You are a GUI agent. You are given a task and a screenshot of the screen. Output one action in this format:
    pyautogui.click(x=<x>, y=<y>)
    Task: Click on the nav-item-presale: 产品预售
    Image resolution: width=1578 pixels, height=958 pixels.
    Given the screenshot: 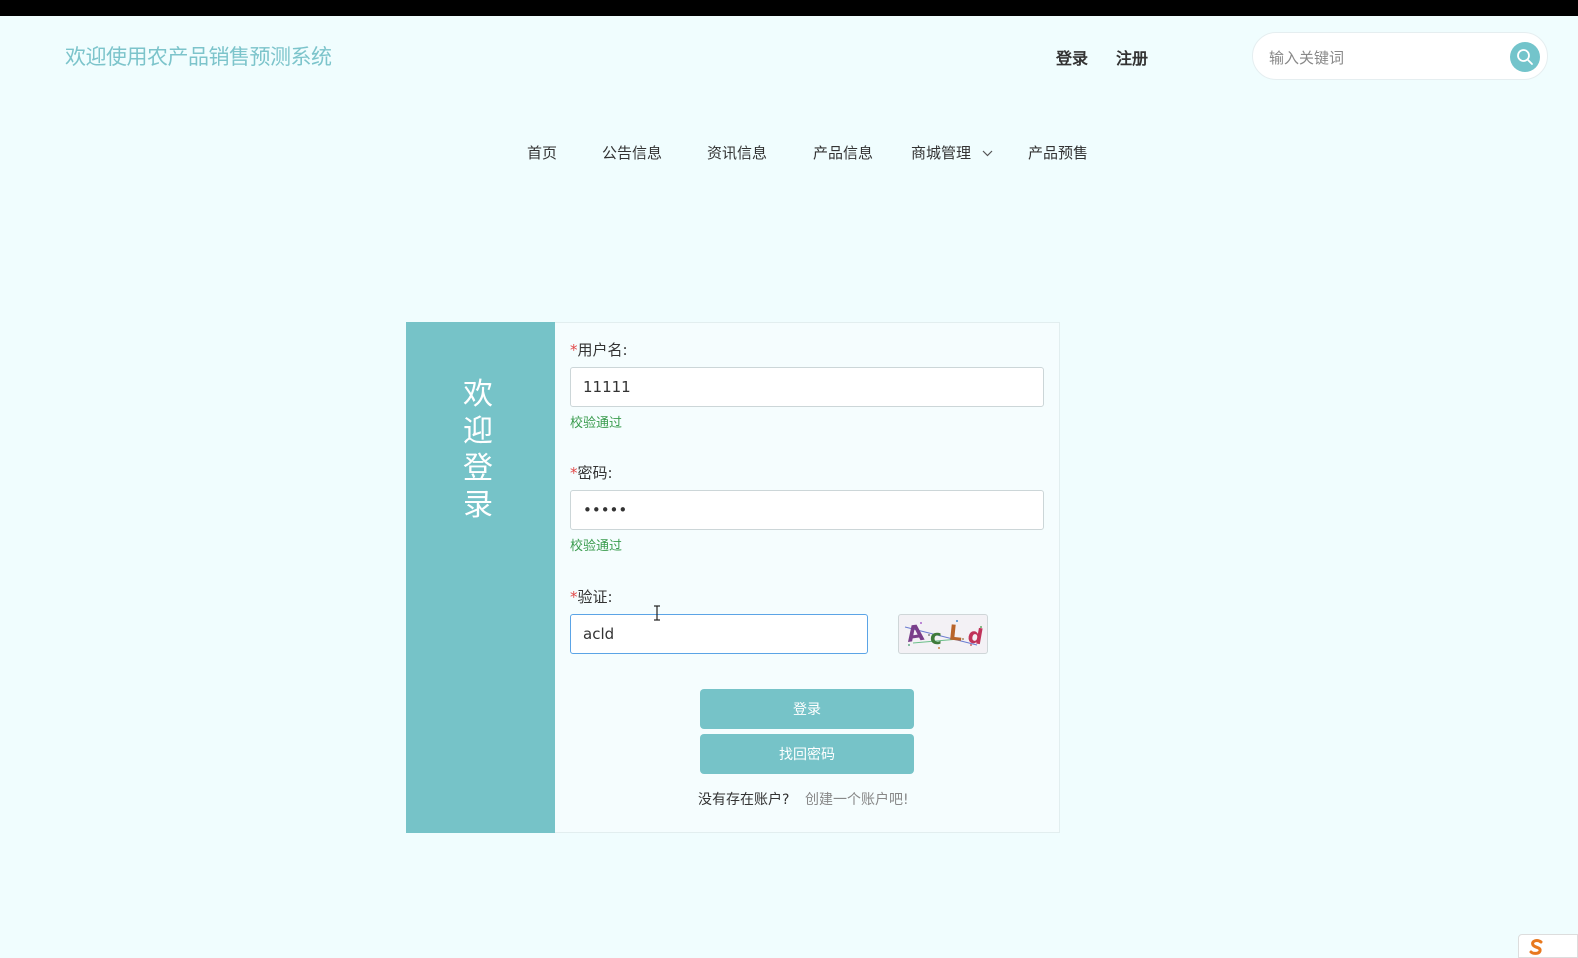 What is the action you would take?
    pyautogui.click(x=1058, y=152)
    